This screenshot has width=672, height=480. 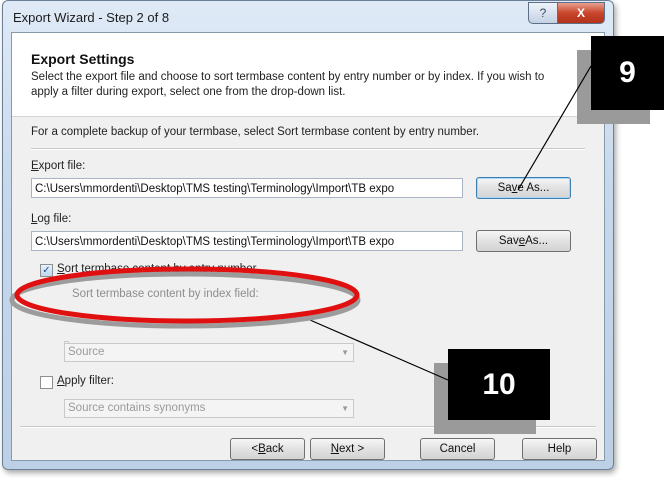 What do you see at coordinates (308, 427) in the screenshot?
I see `footer-divider` at bounding box center [308, 427].